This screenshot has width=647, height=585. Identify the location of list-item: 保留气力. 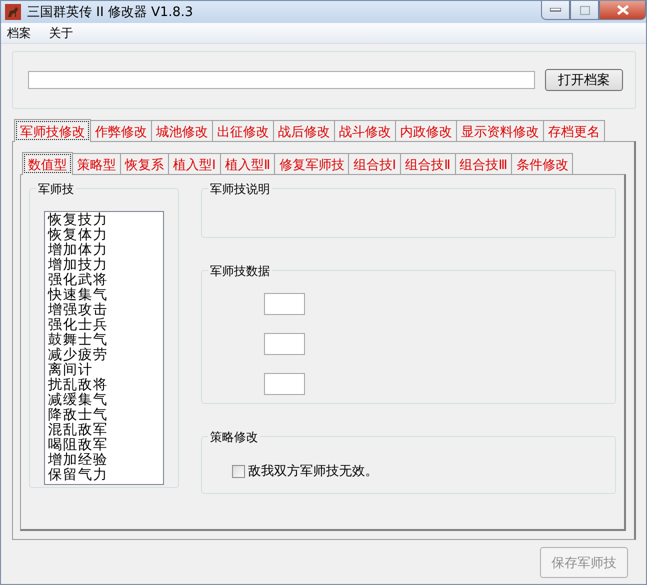
(104, 475).